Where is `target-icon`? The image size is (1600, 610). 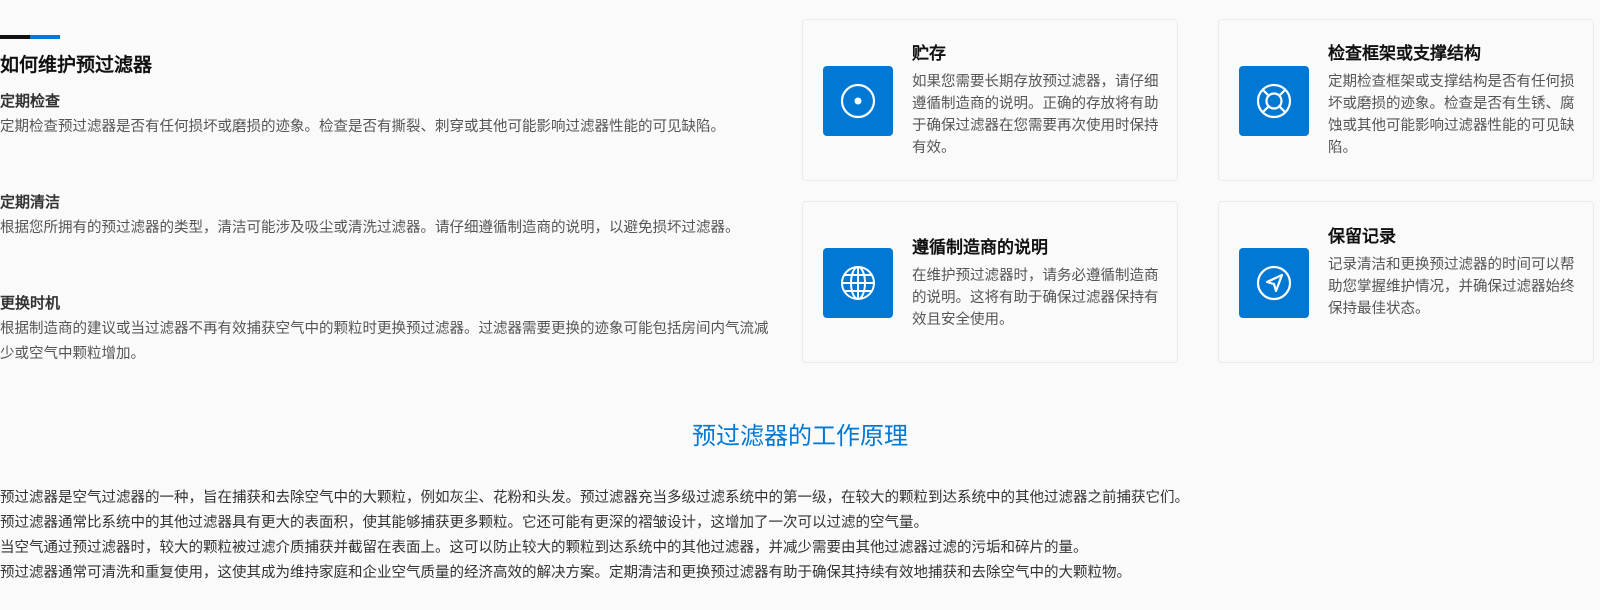 target-icon is located at coordinates (858, 101).